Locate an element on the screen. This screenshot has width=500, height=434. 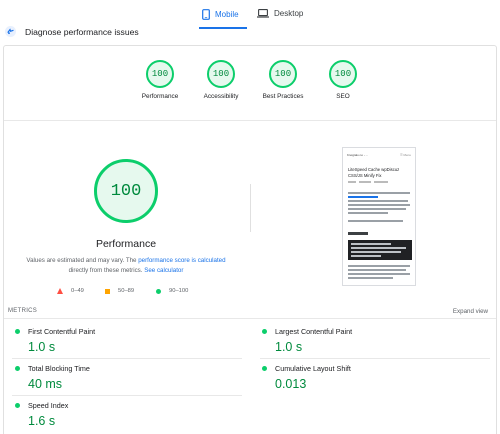
performance-title: Performance is located at coordinates (126, 244).